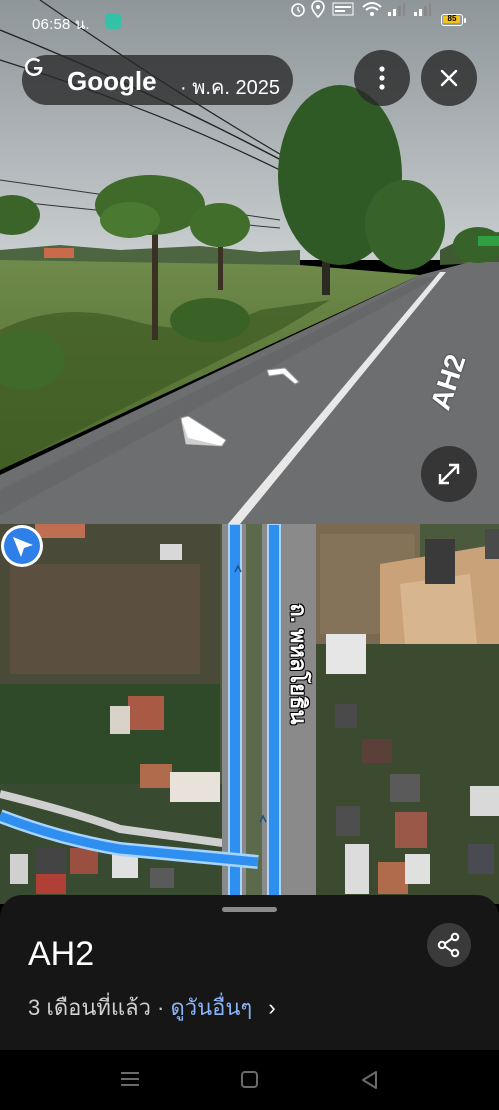 The image size is (499, 1110). I want to click on map-road-name: ถ. พหลโยธิน, so click(298, 664).